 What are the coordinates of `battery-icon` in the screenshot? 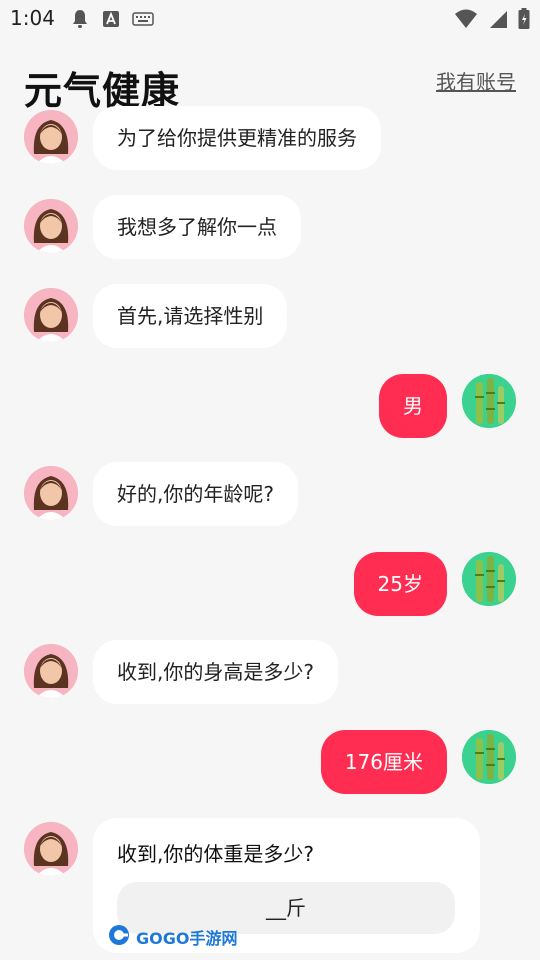 It's located at (524, 21).